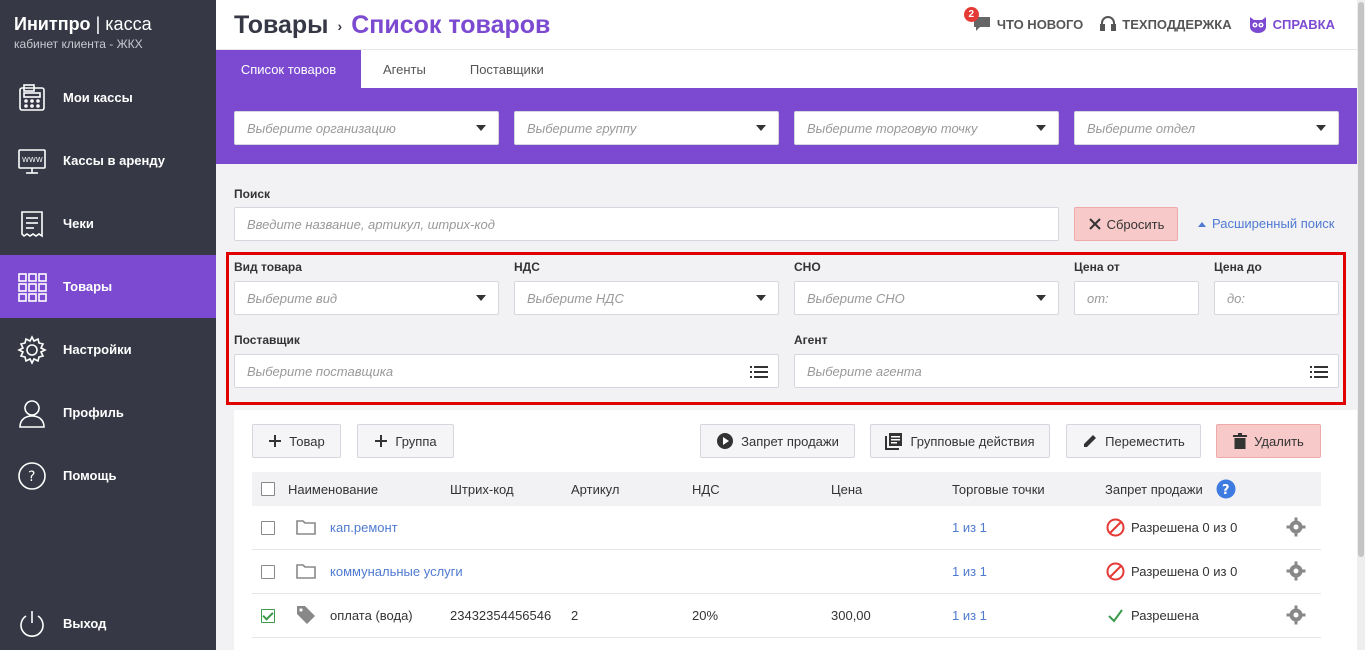  Describe the element at coordinates (371, 224) in the screenshot. I see `search-input-placeholder: Введите название, артикул, штрих-код` at that location.